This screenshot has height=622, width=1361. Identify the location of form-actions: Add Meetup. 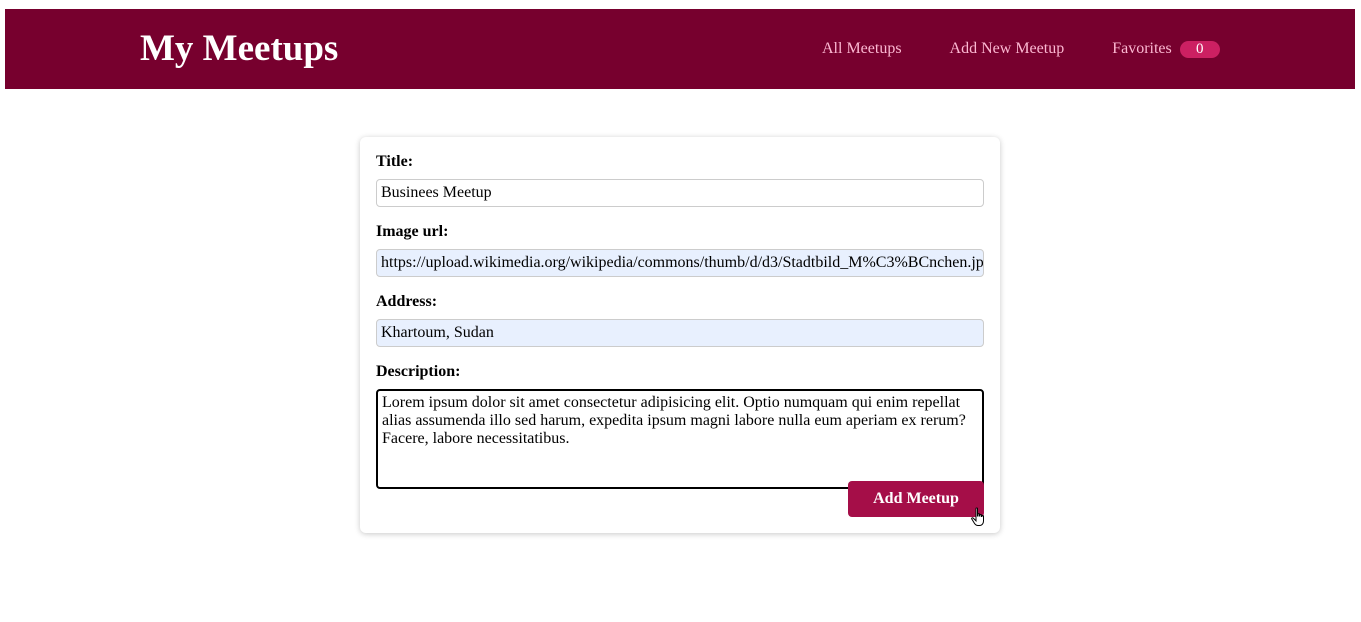
(916, 499).